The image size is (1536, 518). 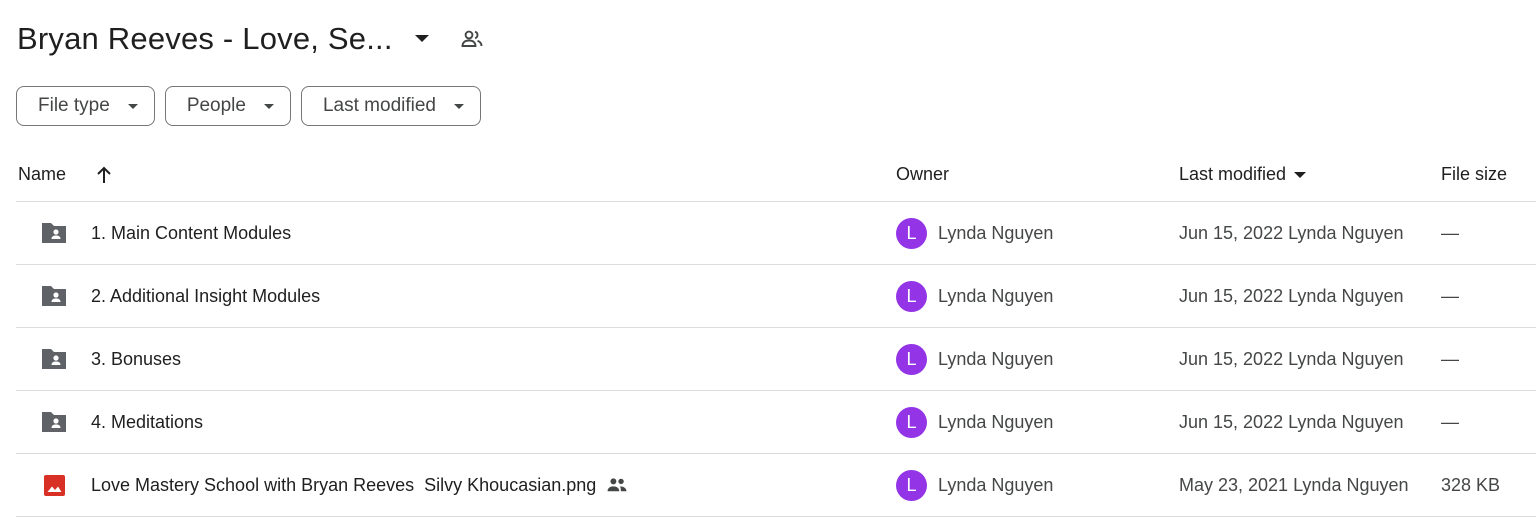 What do you see at coordinates (1294, 484) in the screenshot?
I see `last-modified-cell: May 23, 2021 Lynda Nguyen` at bounding box center [1294, 484].